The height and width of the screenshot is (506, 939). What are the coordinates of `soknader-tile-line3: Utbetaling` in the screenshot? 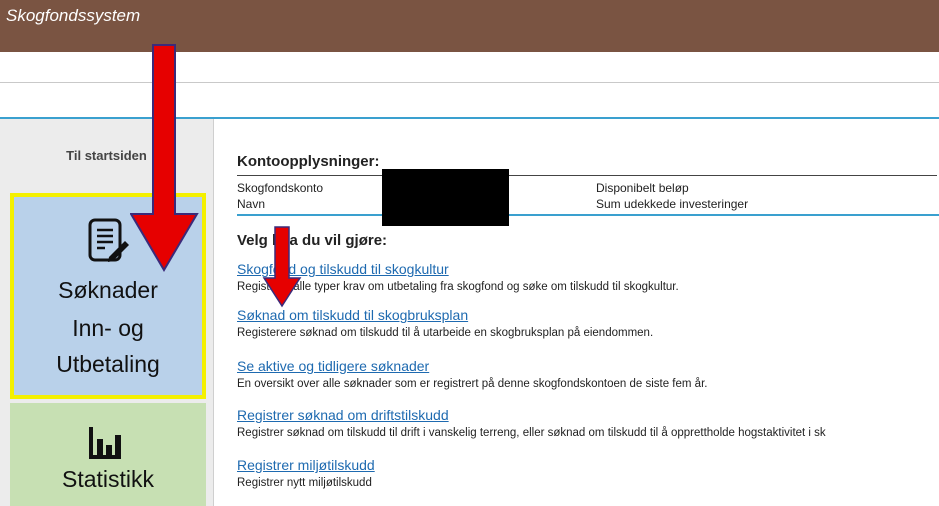 It's located at (108, 364).